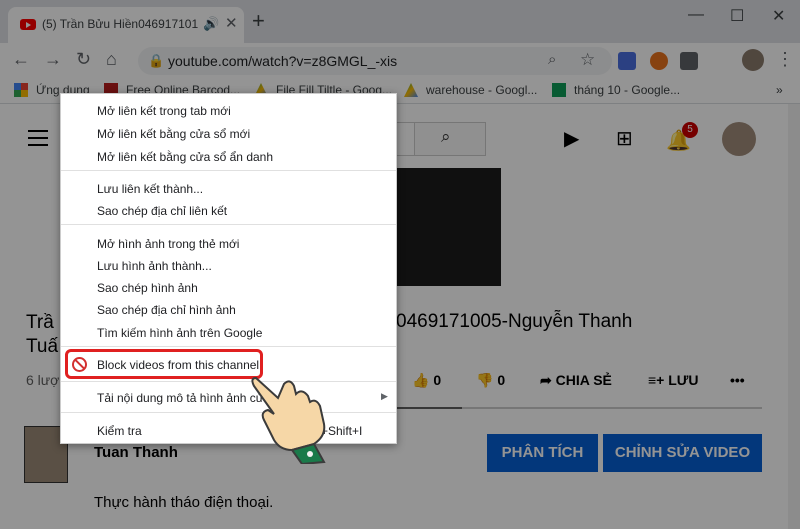 This screenshot has height=529, width=800. I want to click on menu-item-search-image: Tìm kiếm hình ảnh trên Google, so click(179, 333).